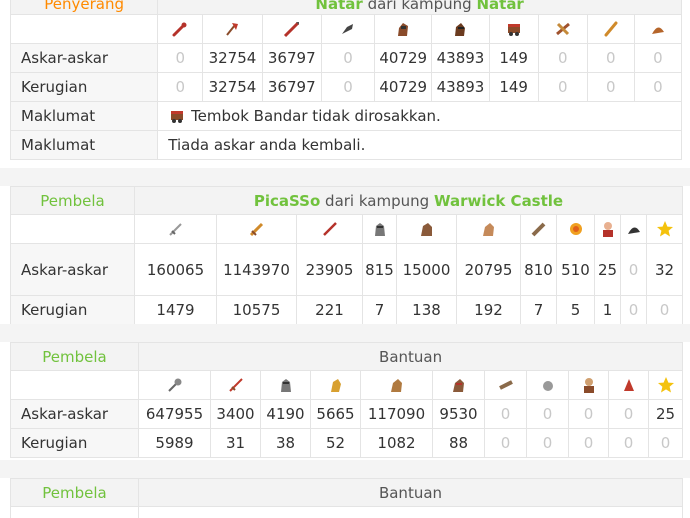 This screenshot has height=518, width=690. Describe the element at coordinates (458, 414) in the screenshot. I see `unit-count: 9530` at that location.